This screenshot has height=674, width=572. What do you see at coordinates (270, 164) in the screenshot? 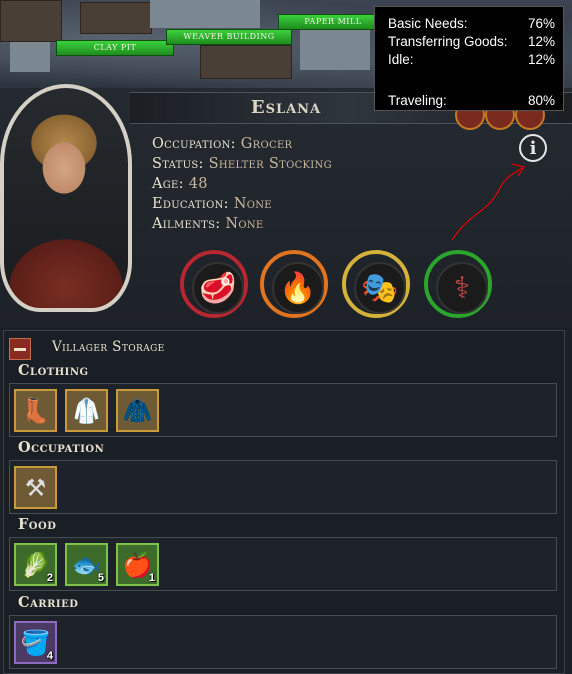
I see `attr-value: Shelter Stocking` at bounding box center [270, 164].